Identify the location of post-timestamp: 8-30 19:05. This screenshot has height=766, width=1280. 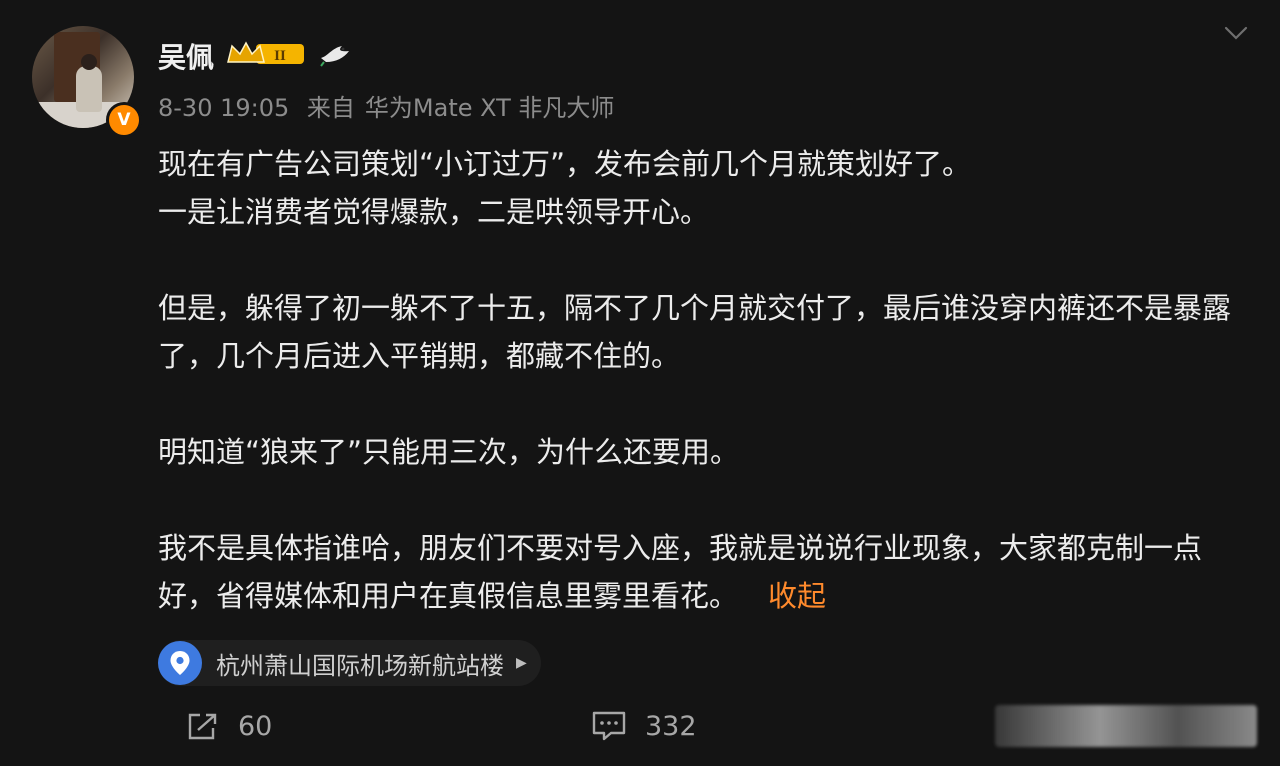
(224, 108).